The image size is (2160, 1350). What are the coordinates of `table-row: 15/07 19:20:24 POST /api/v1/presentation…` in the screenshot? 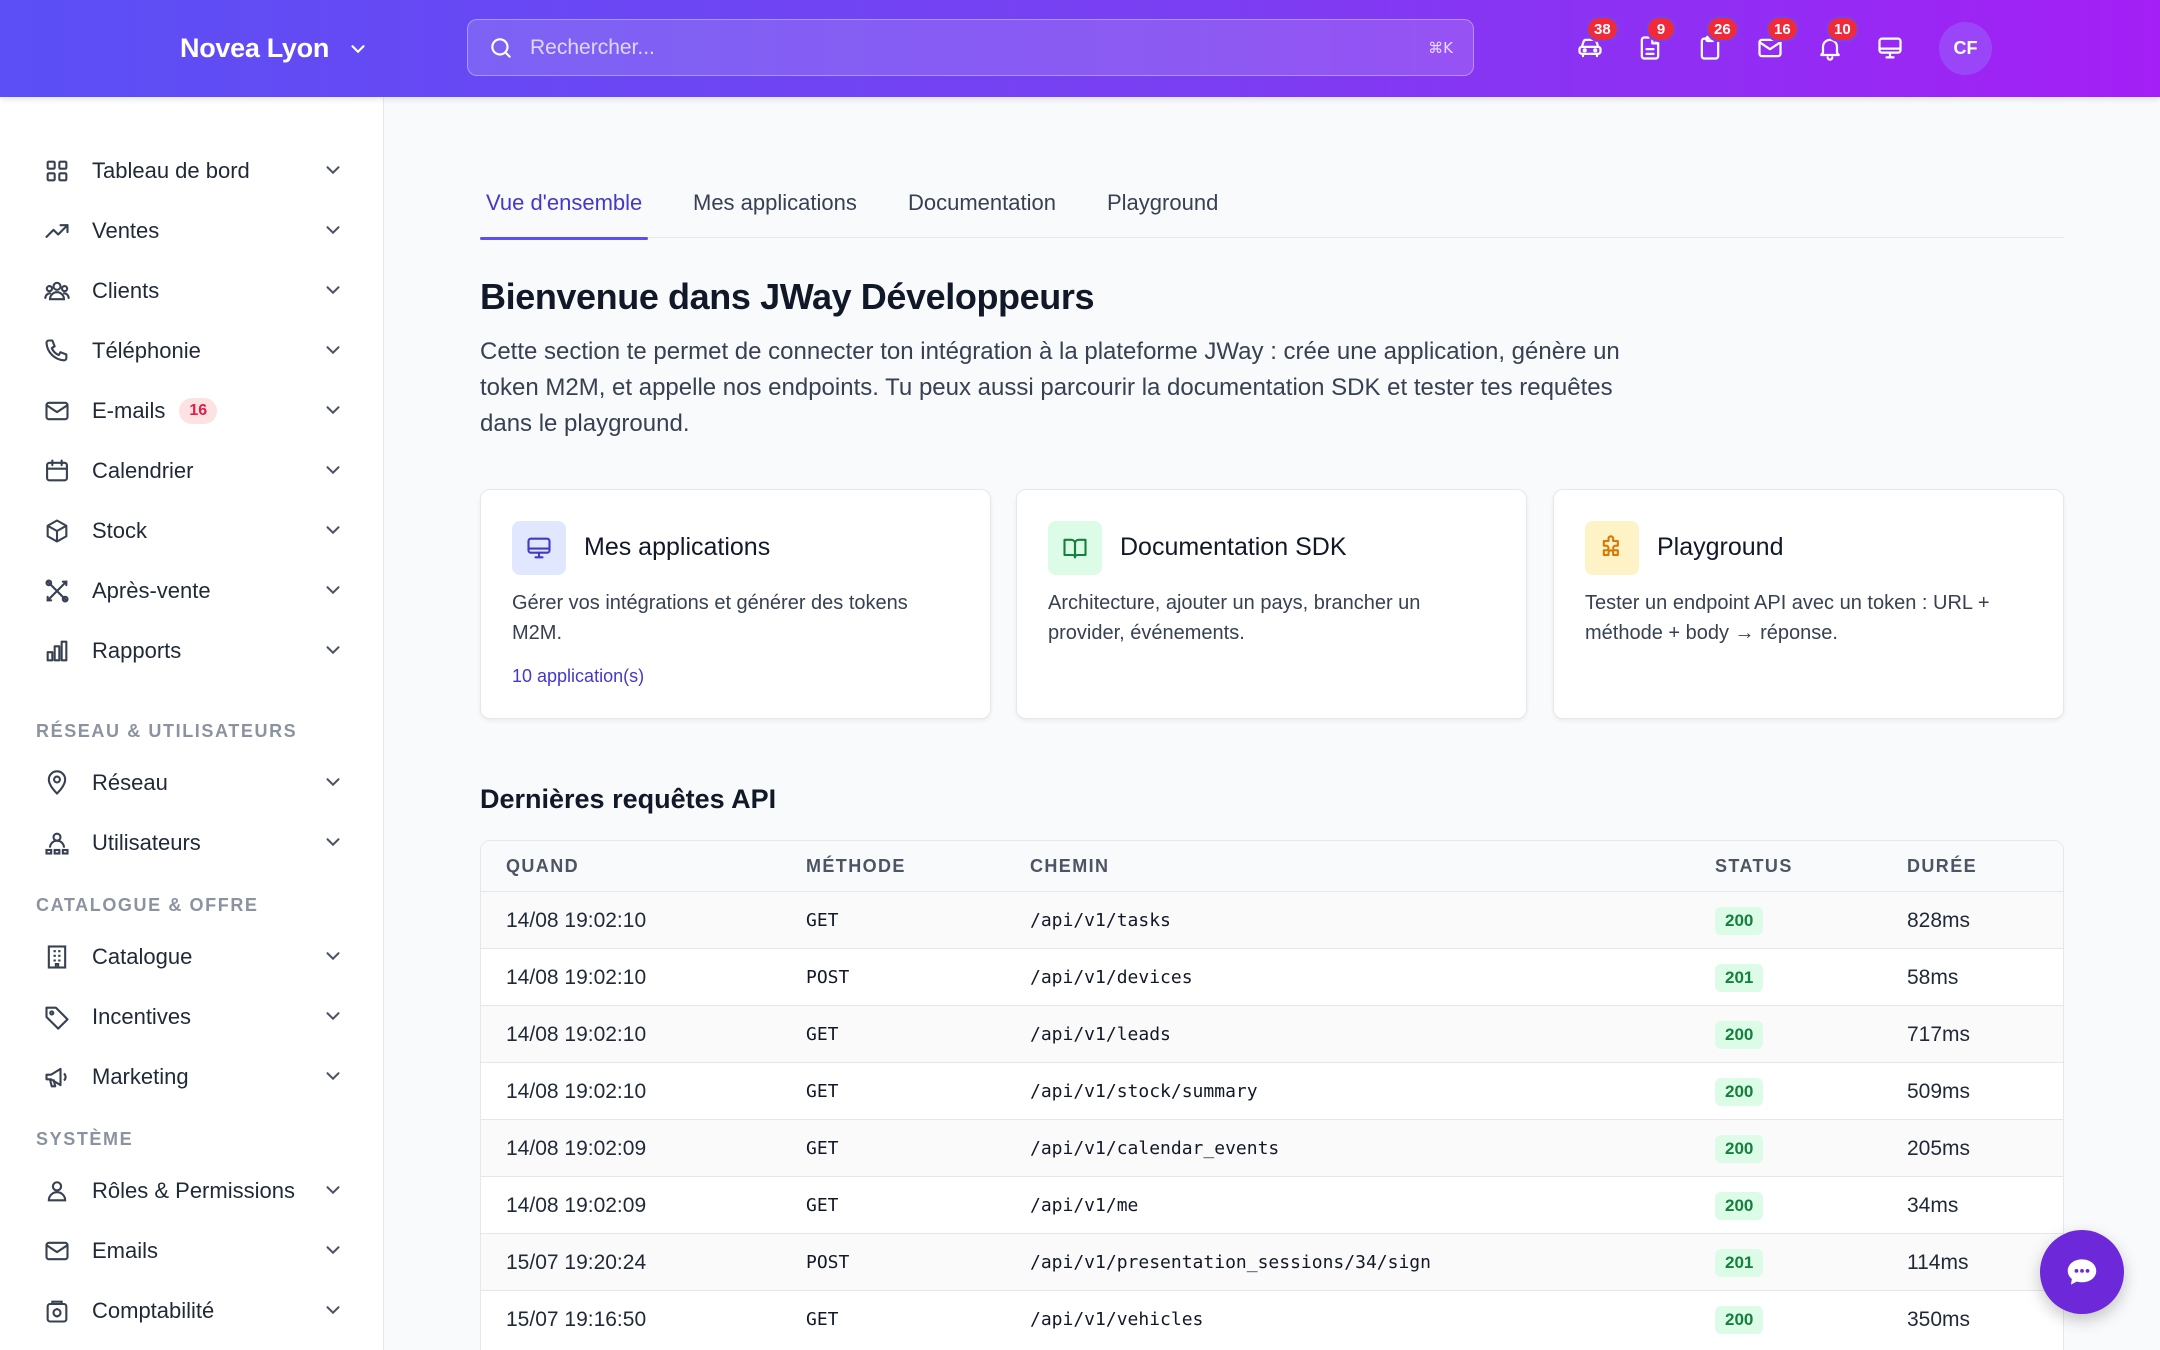 It's located at (1272, 1261).